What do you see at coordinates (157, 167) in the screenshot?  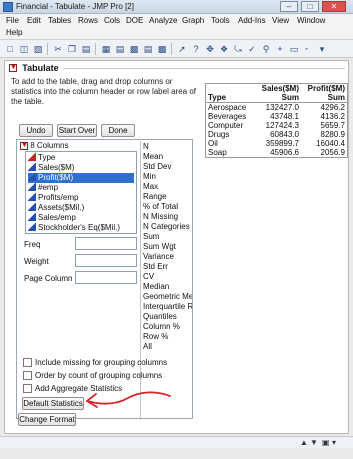 I see `stat-item: Std Dev` at bounding box center [157, 167].